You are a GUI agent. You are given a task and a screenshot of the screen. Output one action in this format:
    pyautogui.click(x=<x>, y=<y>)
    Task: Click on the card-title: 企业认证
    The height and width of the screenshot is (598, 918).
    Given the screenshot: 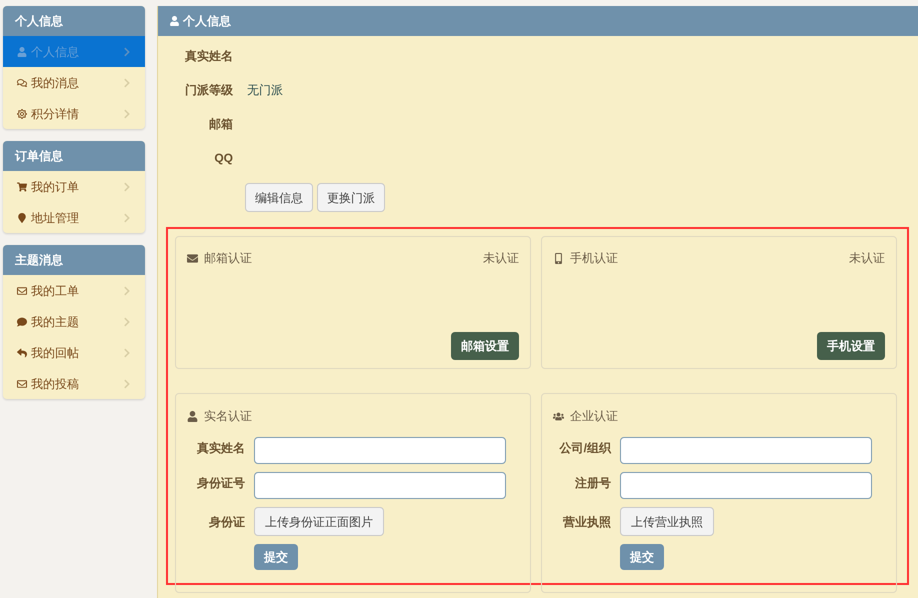 What is the action you would take?
    pyautogui.click(x=594, y=416)
    